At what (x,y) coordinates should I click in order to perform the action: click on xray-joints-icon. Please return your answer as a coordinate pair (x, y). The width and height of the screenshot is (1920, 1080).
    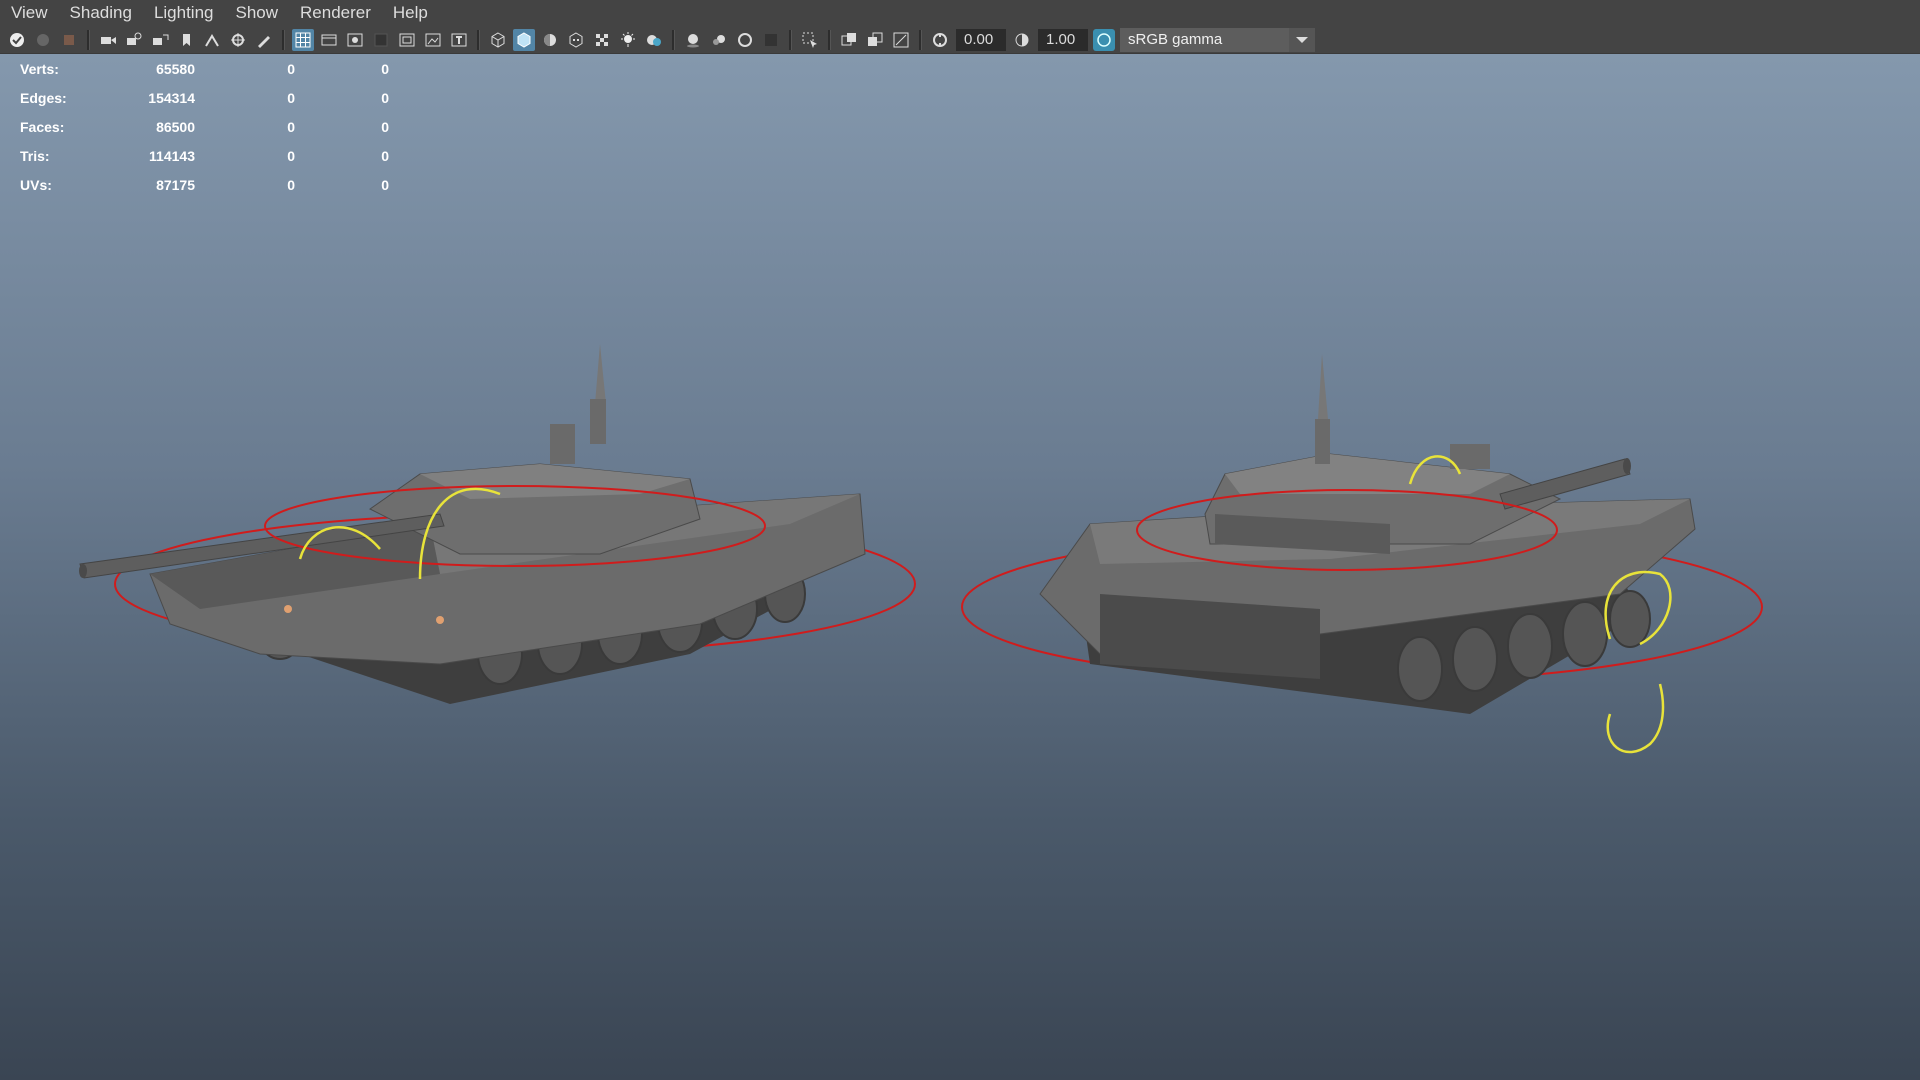
    Looking at the image, I should click on (875, 40).